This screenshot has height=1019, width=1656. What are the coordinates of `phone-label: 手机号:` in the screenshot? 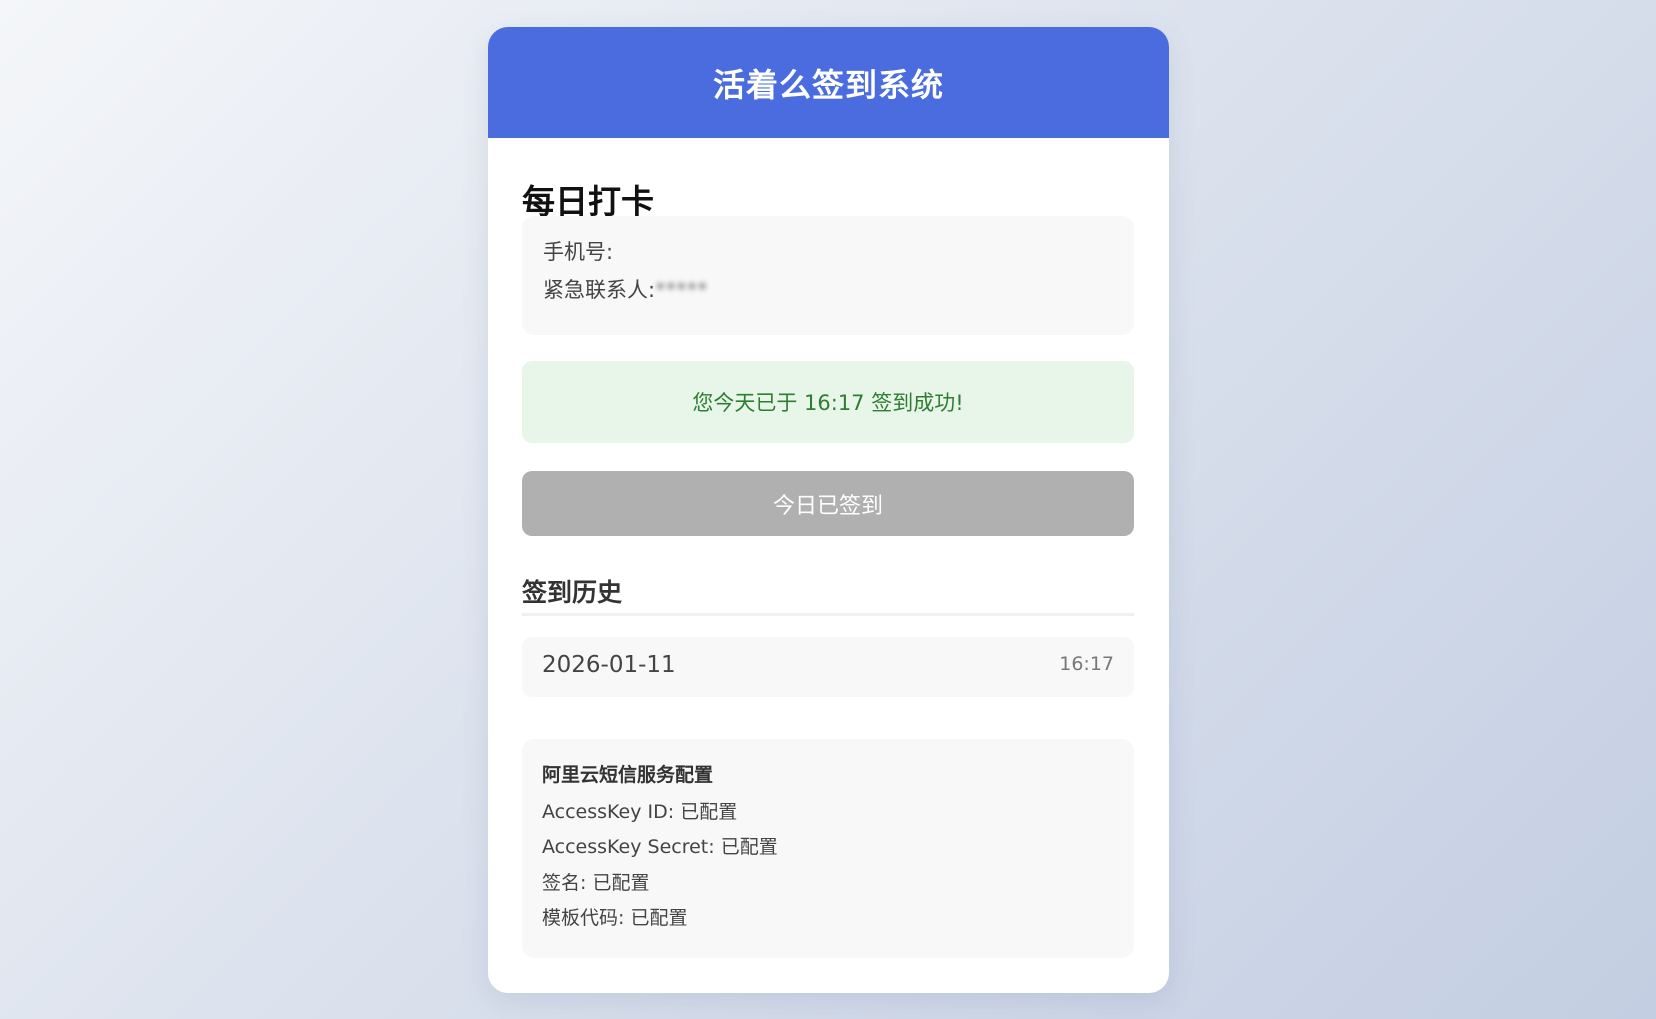 It's located at (578, 252).